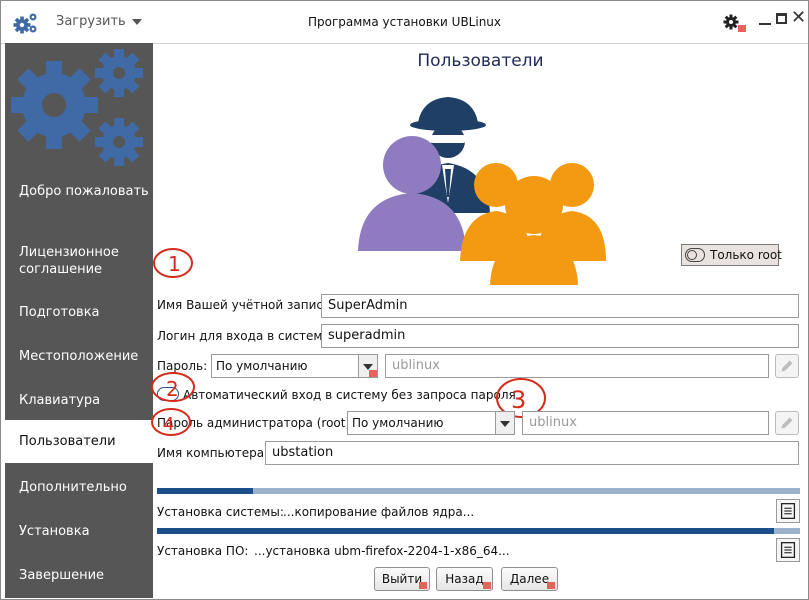 The image size is (809, 600). I want to click on root-password-mode-value: По умолчанию, so click(398, 423).